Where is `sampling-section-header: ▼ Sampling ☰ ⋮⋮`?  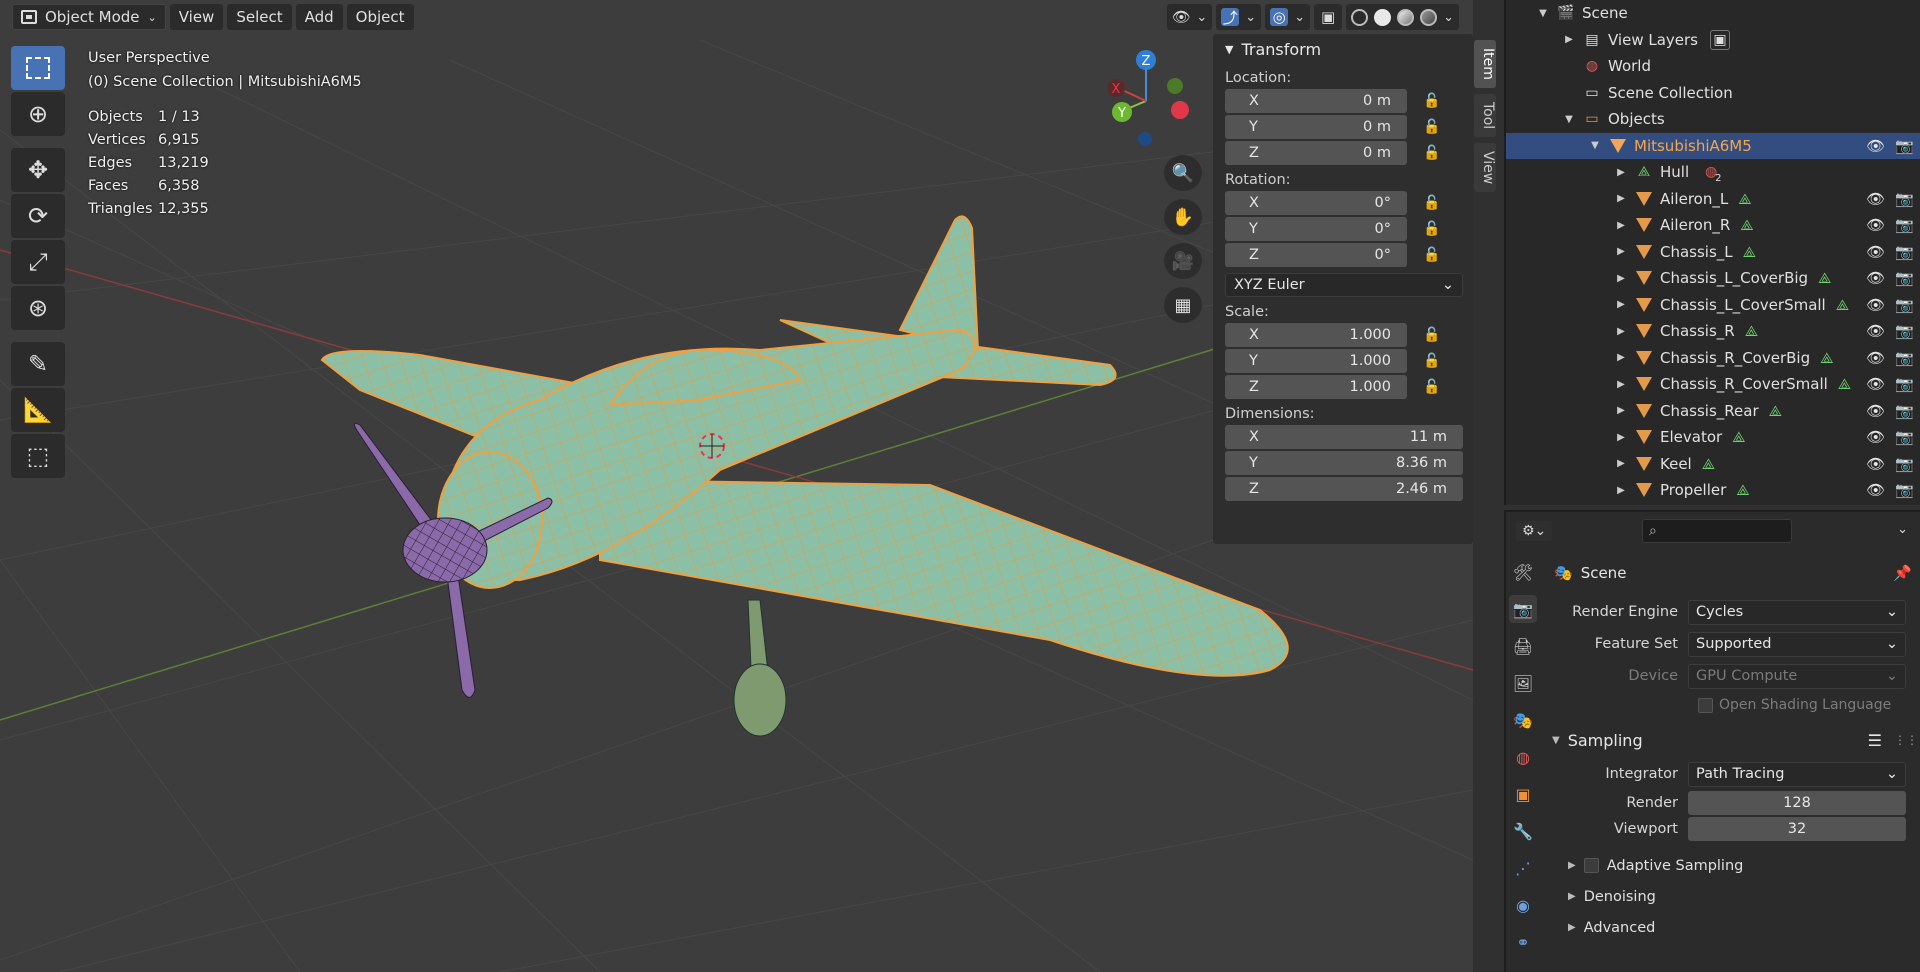 sampling-section-header: ▼ Sampling ☰ ⋮⋮ is located at coordinates (1732, 740).